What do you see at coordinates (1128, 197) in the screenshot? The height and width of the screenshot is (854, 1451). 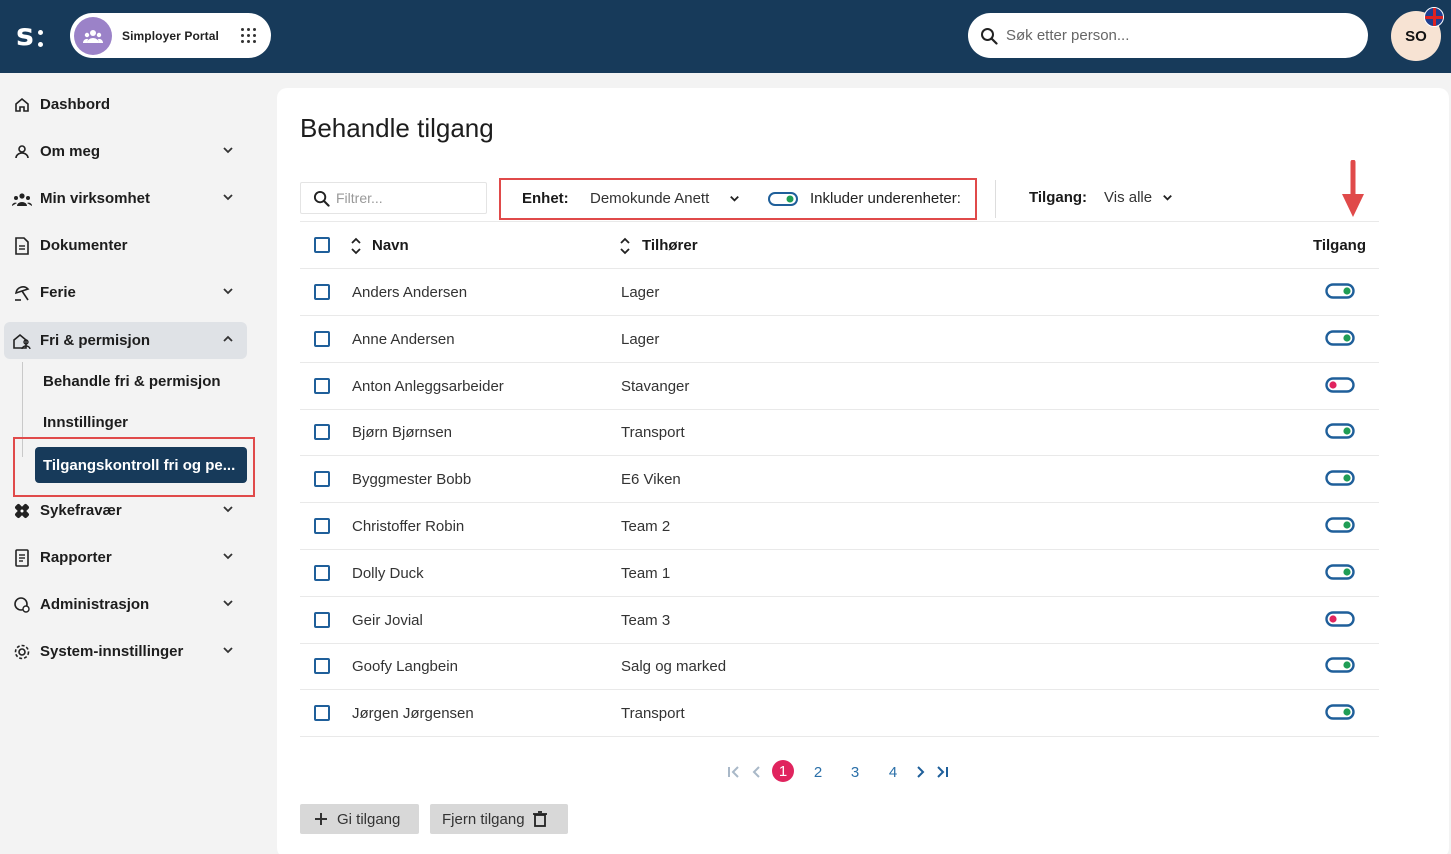 I see `tilgang-filter-select: Vis alle` at bounding box center [1128, 197].